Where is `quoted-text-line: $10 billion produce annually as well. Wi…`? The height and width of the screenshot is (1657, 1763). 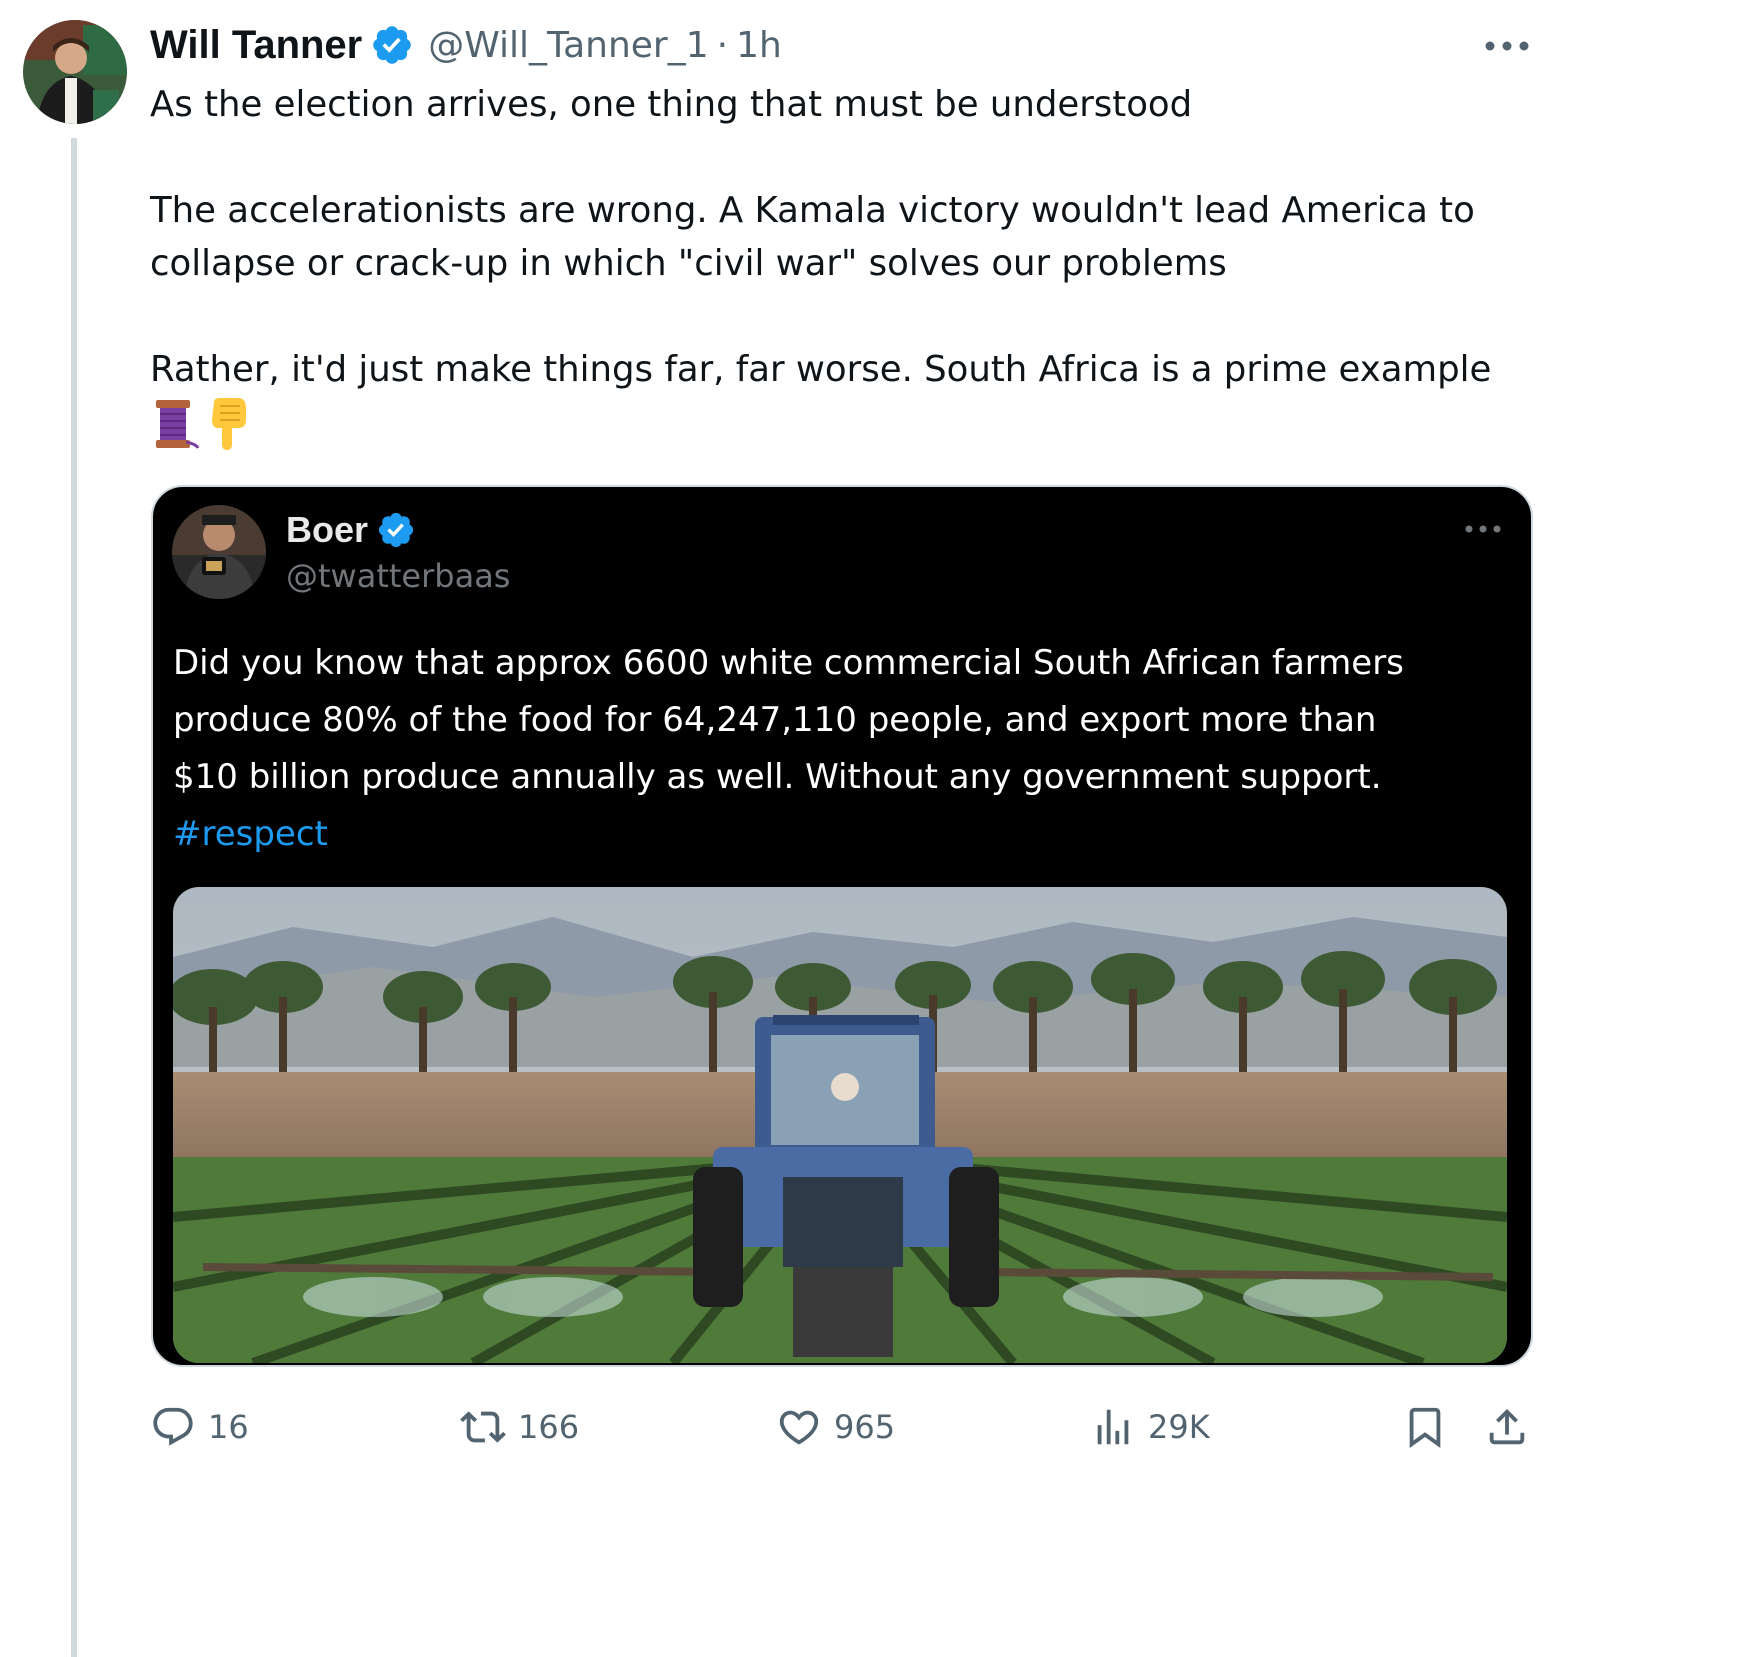
quoted-text-line: $10 billion produce annually as well. Wi… is located at coordinates (777, 777).